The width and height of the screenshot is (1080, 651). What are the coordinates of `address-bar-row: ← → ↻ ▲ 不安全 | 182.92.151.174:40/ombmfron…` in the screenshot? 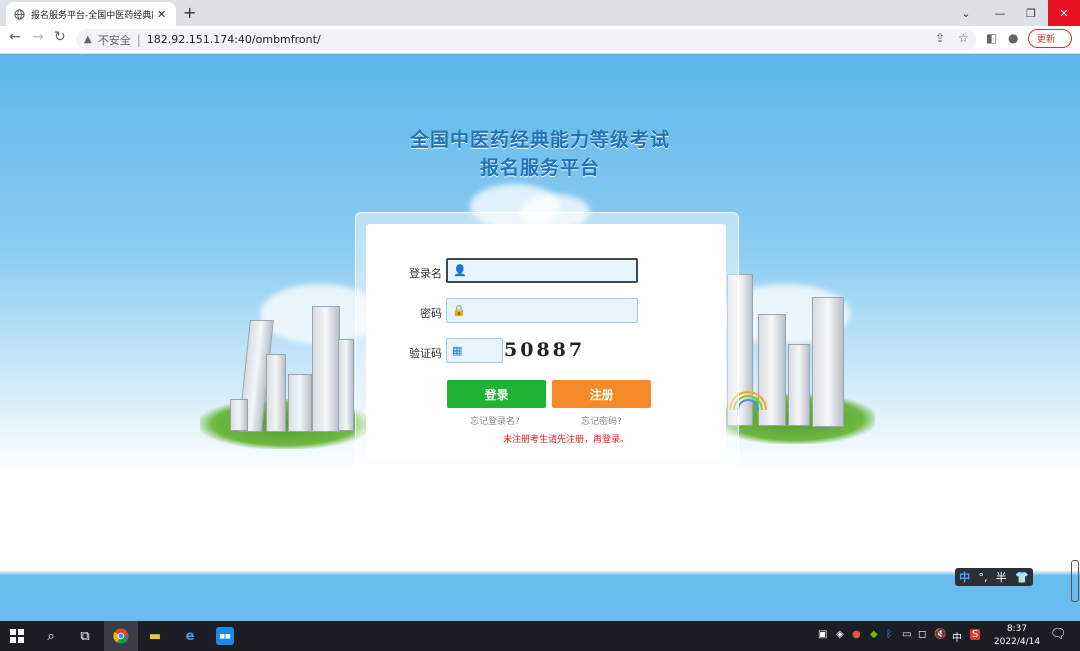 It's located at (540, 48).